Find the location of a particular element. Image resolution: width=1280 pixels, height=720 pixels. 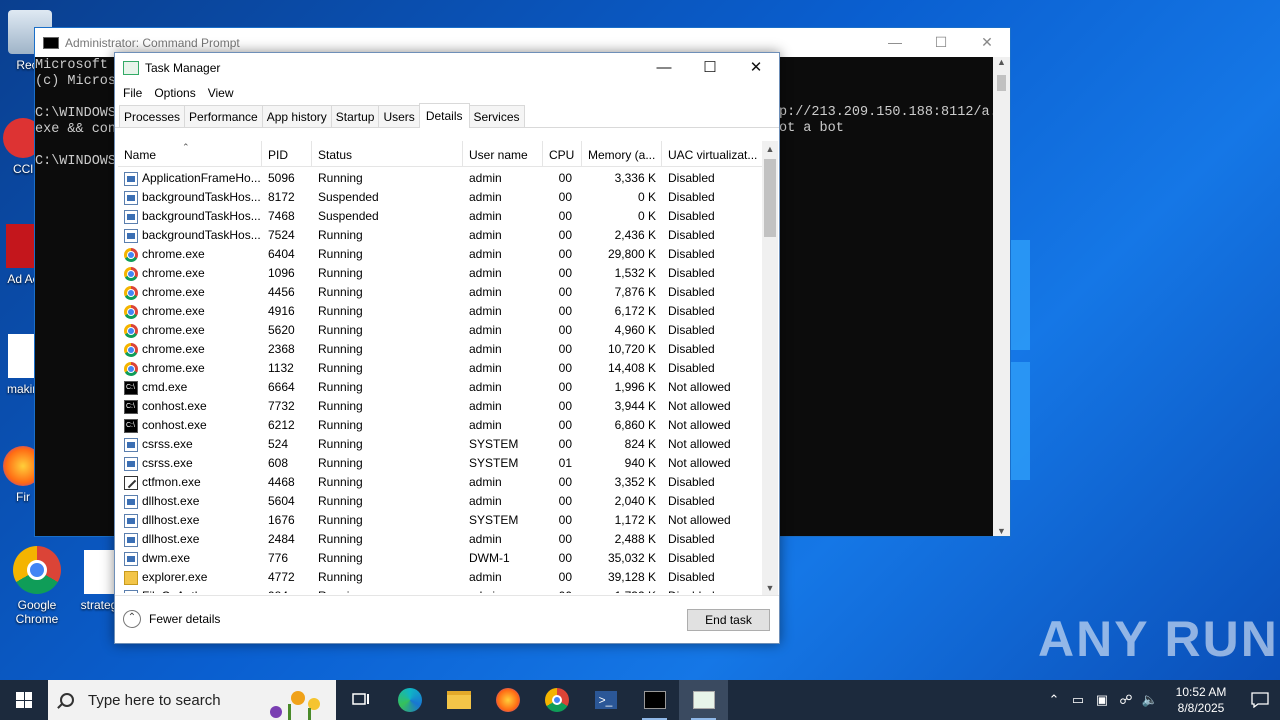

table-row: dwm.exe 776 Running DWM-1 00 35,032 K Disabled is located at coordinates (440, 558).